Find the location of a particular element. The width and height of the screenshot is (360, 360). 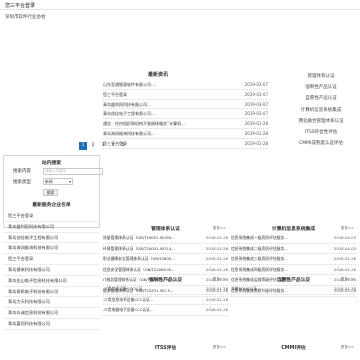

list-item: 信息系统集成二级资质评估服务... 2018-04-03 is located at coordinates (293, 249).